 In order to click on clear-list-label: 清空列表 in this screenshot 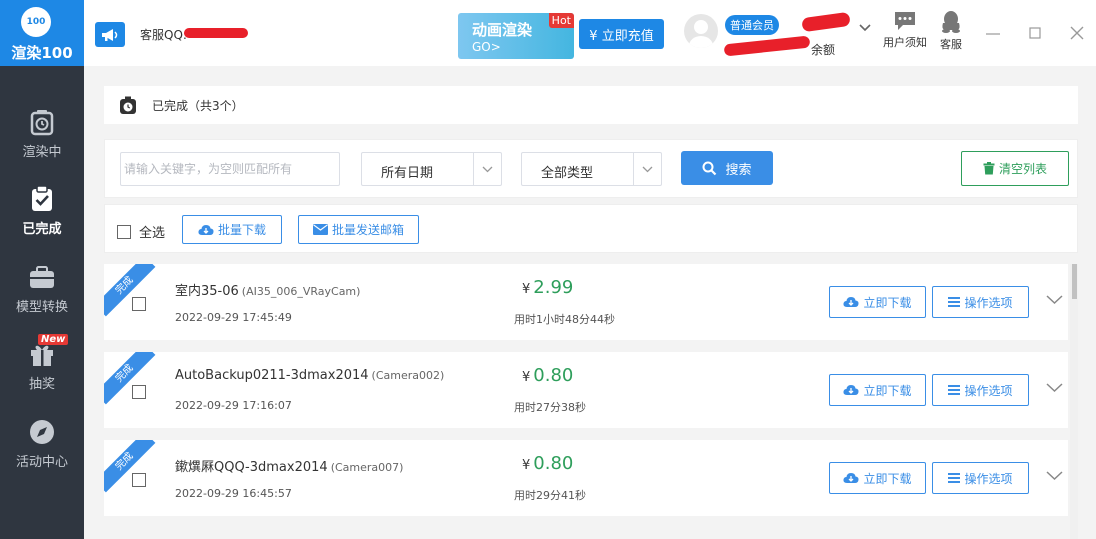, I will do `click(1022, 169)`.